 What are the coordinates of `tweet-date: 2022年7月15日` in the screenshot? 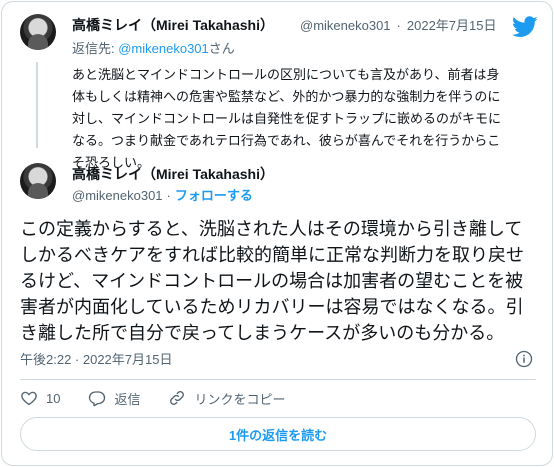 It's located at (452, 24).